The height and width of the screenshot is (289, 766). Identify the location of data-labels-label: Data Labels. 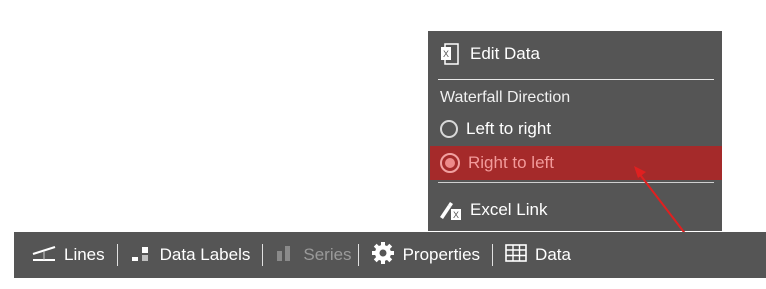
(205, 254).